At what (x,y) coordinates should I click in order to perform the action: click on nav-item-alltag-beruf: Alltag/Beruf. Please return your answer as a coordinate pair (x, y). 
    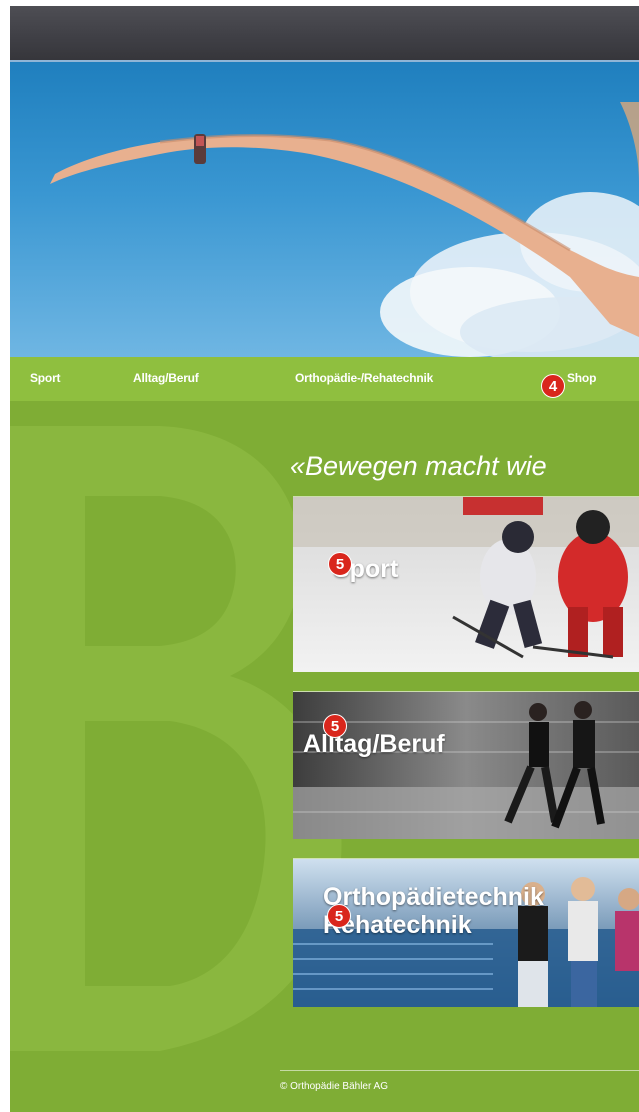
    Looking at the image, I should click on (166, 378).